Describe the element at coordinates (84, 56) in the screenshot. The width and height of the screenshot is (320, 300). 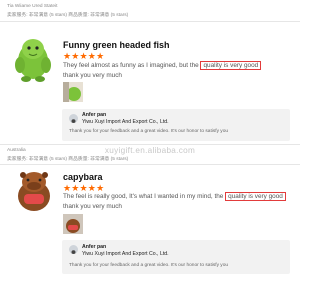
I see `star-rating: ★★★★★` at that location.